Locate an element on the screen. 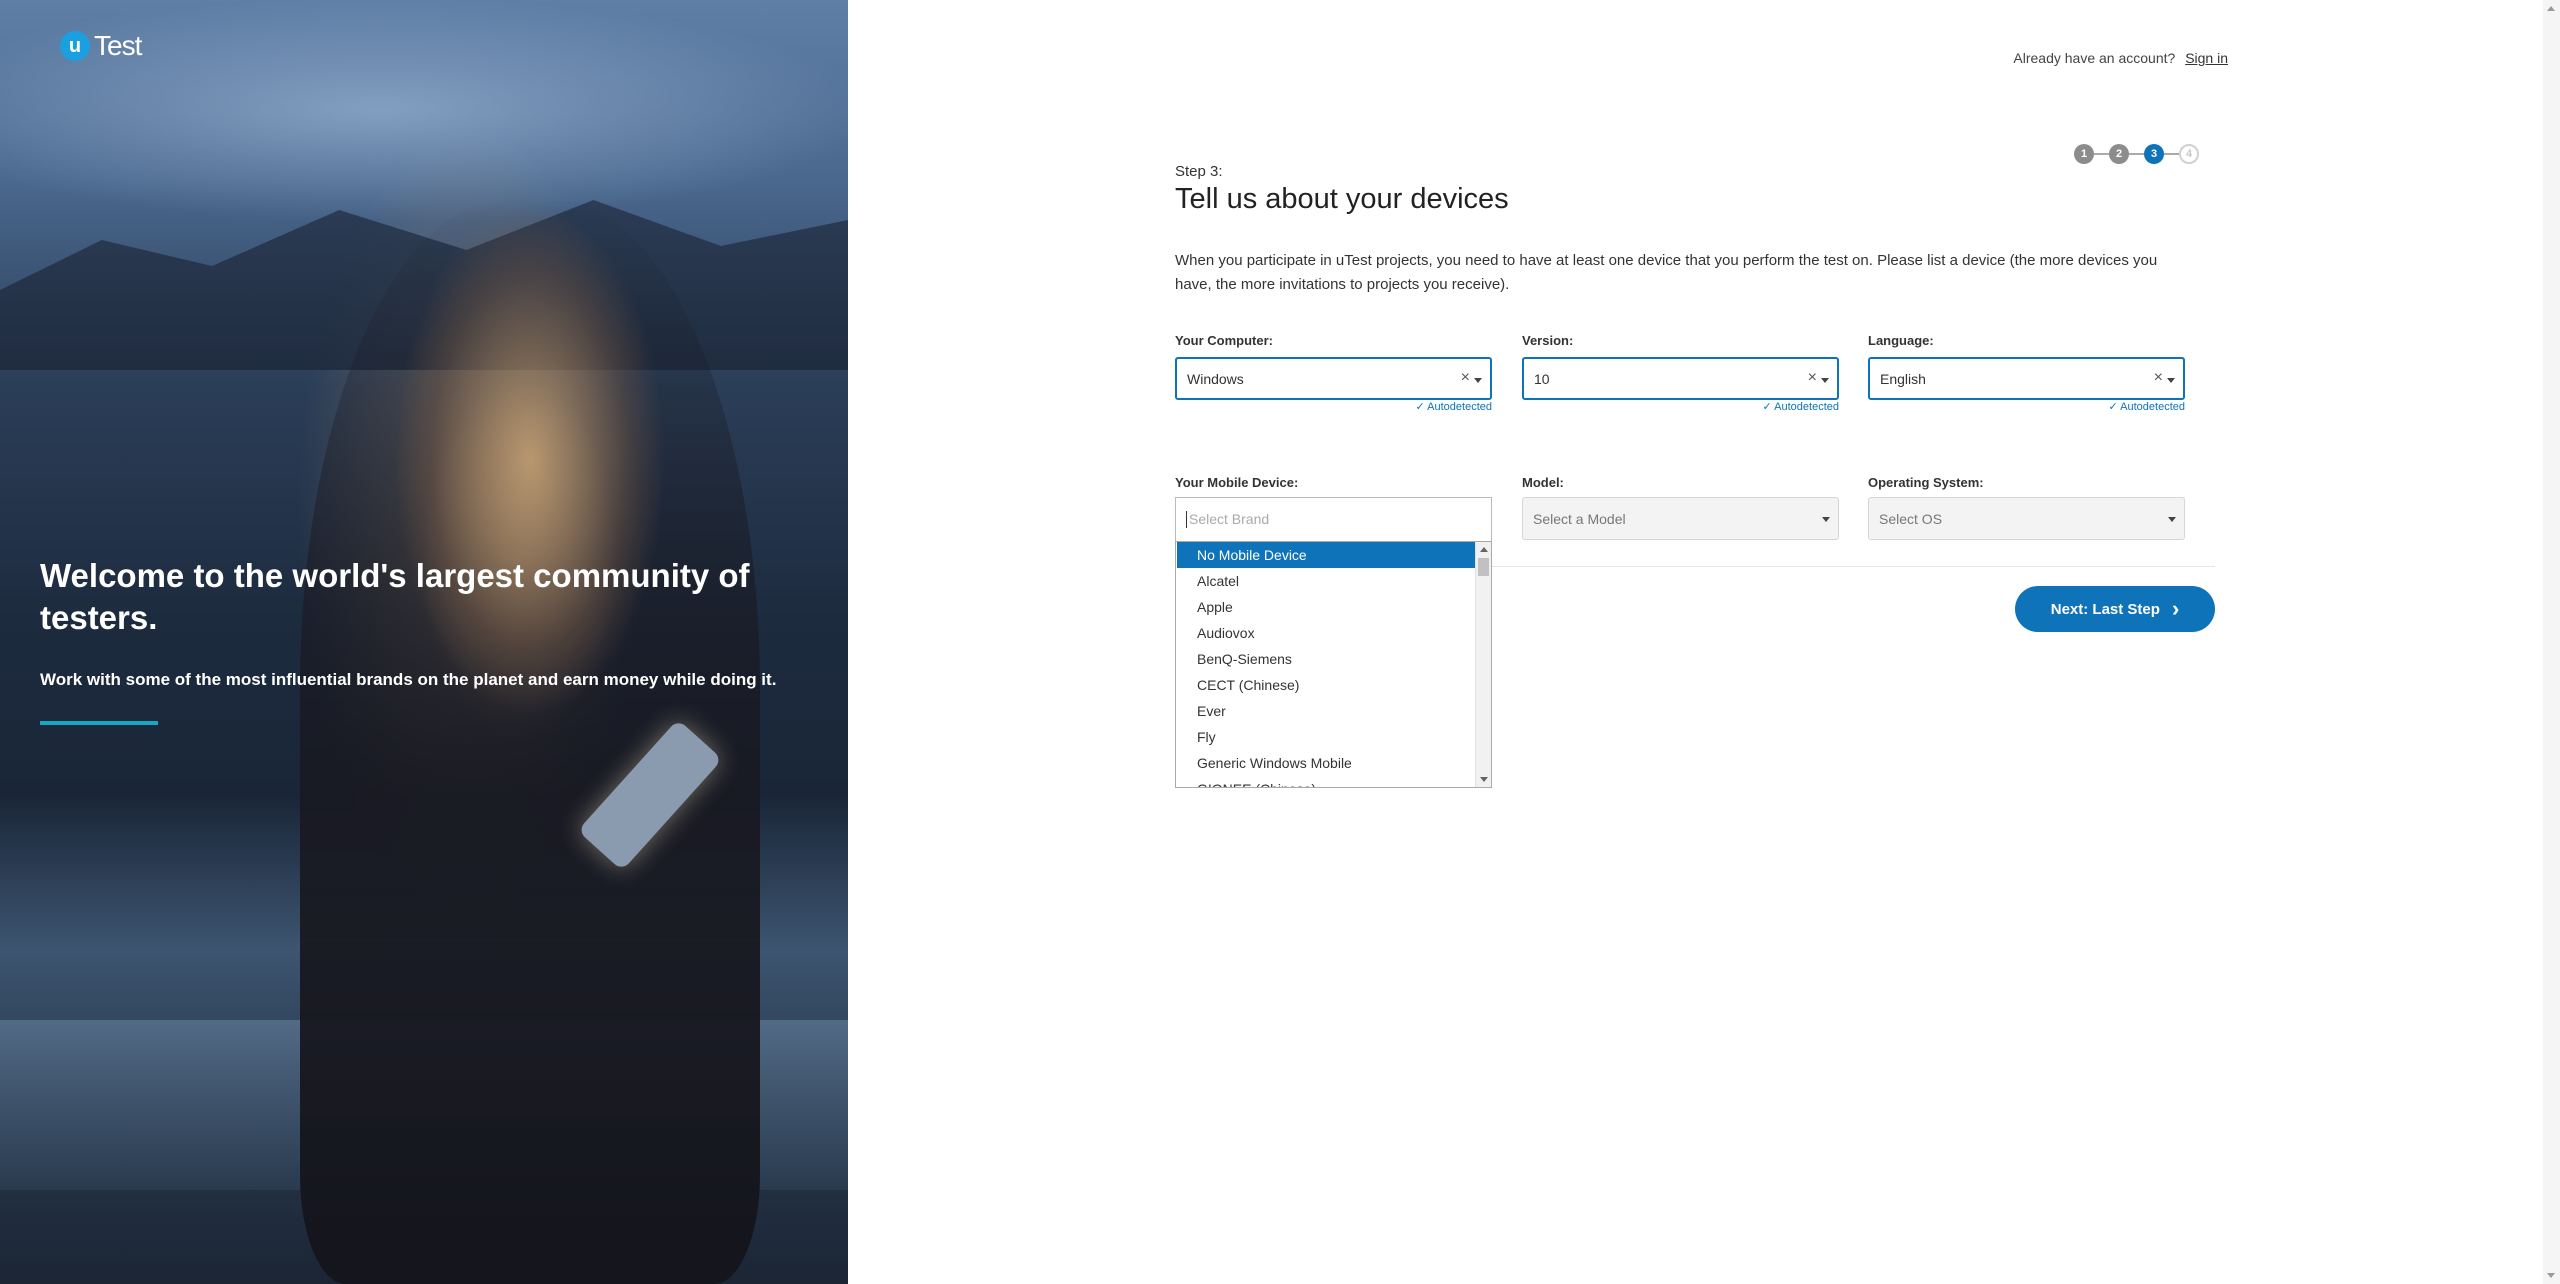 The width and height of the screenshot is (2560, 1284). os-label: Operating System: is located at coordinates (1926, 482).